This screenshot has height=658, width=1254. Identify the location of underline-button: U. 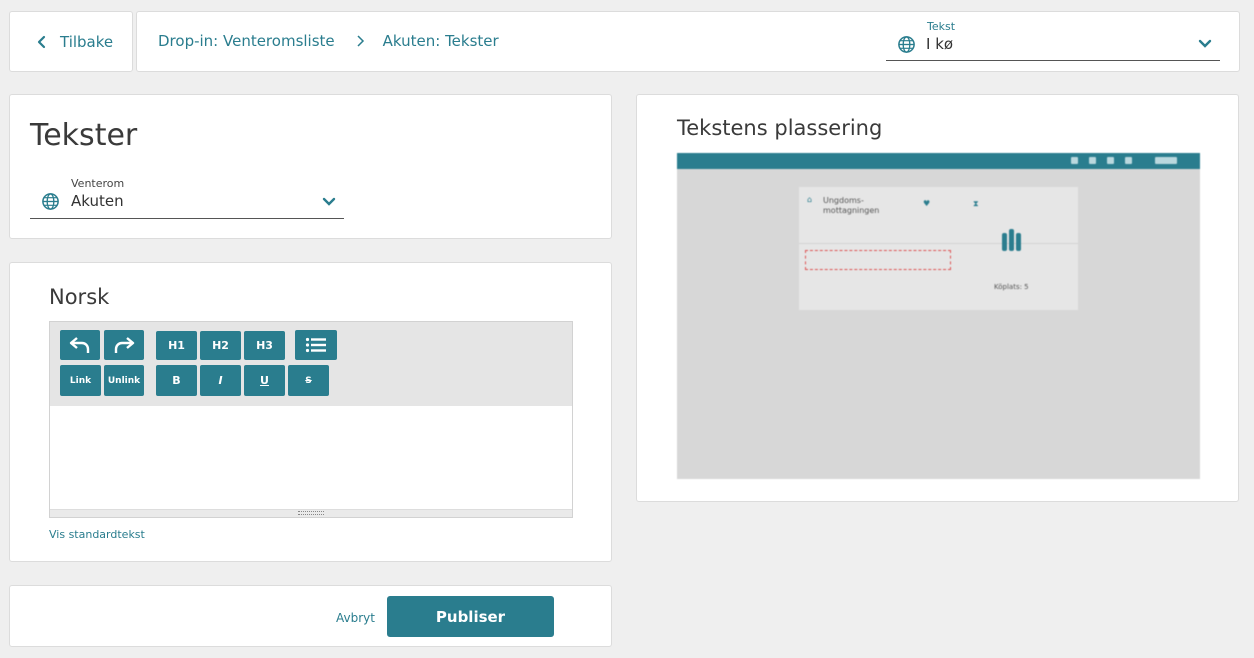
(264, 380).